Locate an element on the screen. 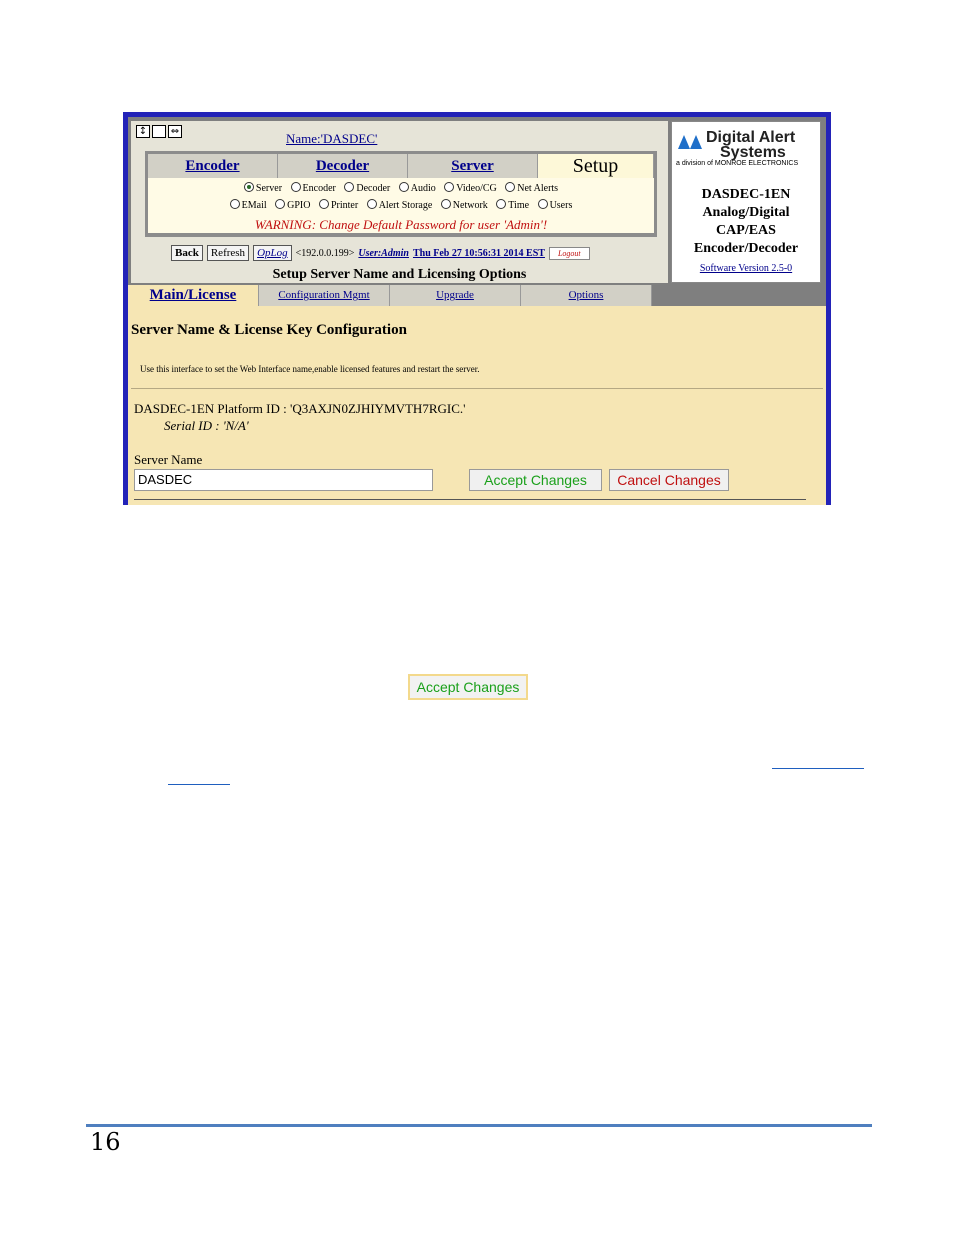  tab-encoder: Encoder is located at coordinates (213, 166).